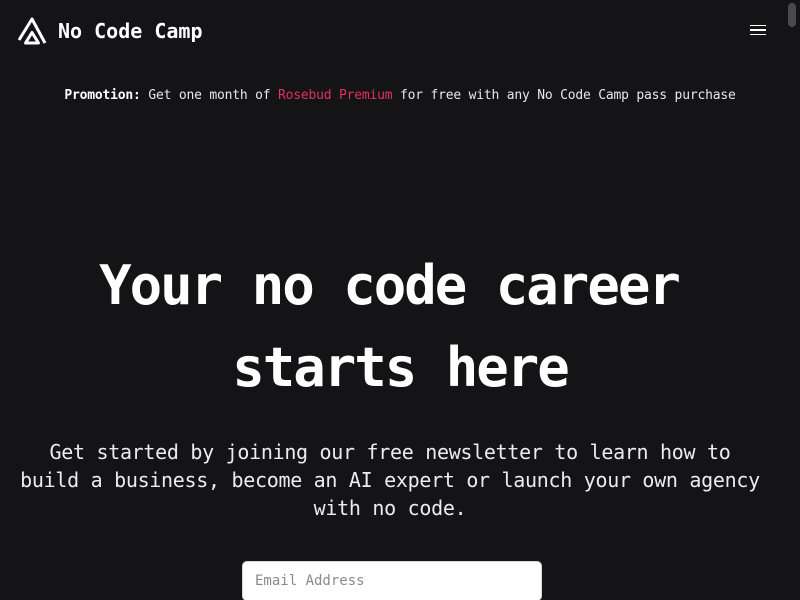 The width and height of the screenshot is (800, 600). What do you see at coordinates (130, 31) in the screenshot?
I see `brand-name: No Code Camp` at bounding box center [130, 31].